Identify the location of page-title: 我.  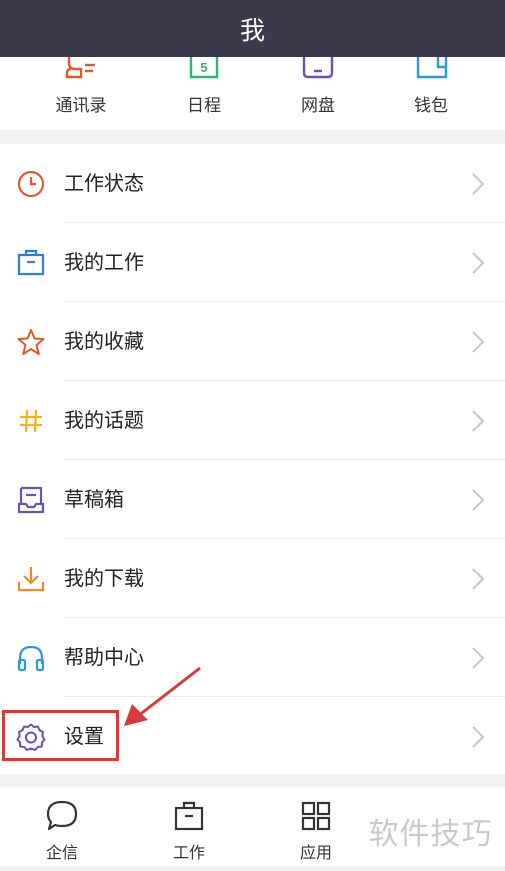
(252, 30).